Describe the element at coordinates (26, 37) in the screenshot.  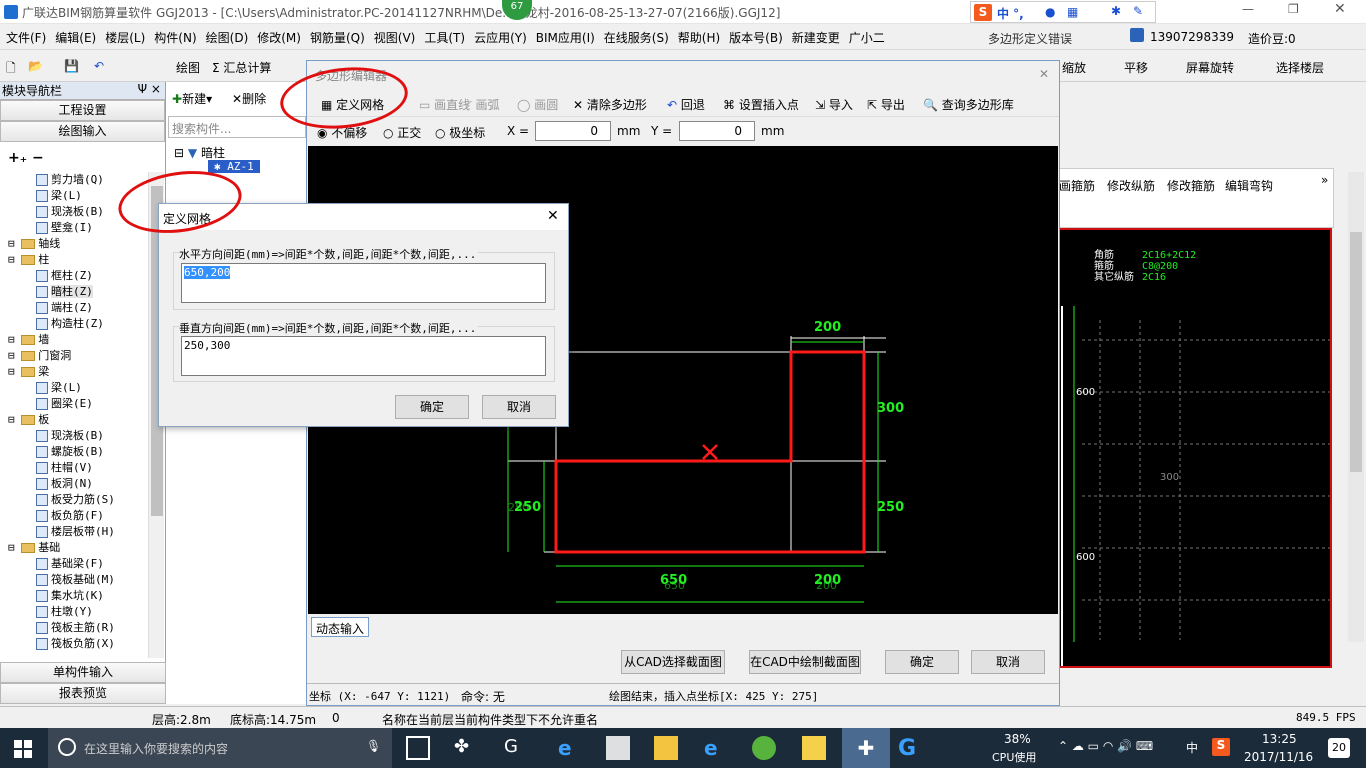
I see `menu-file: 文件(F)` at that location.